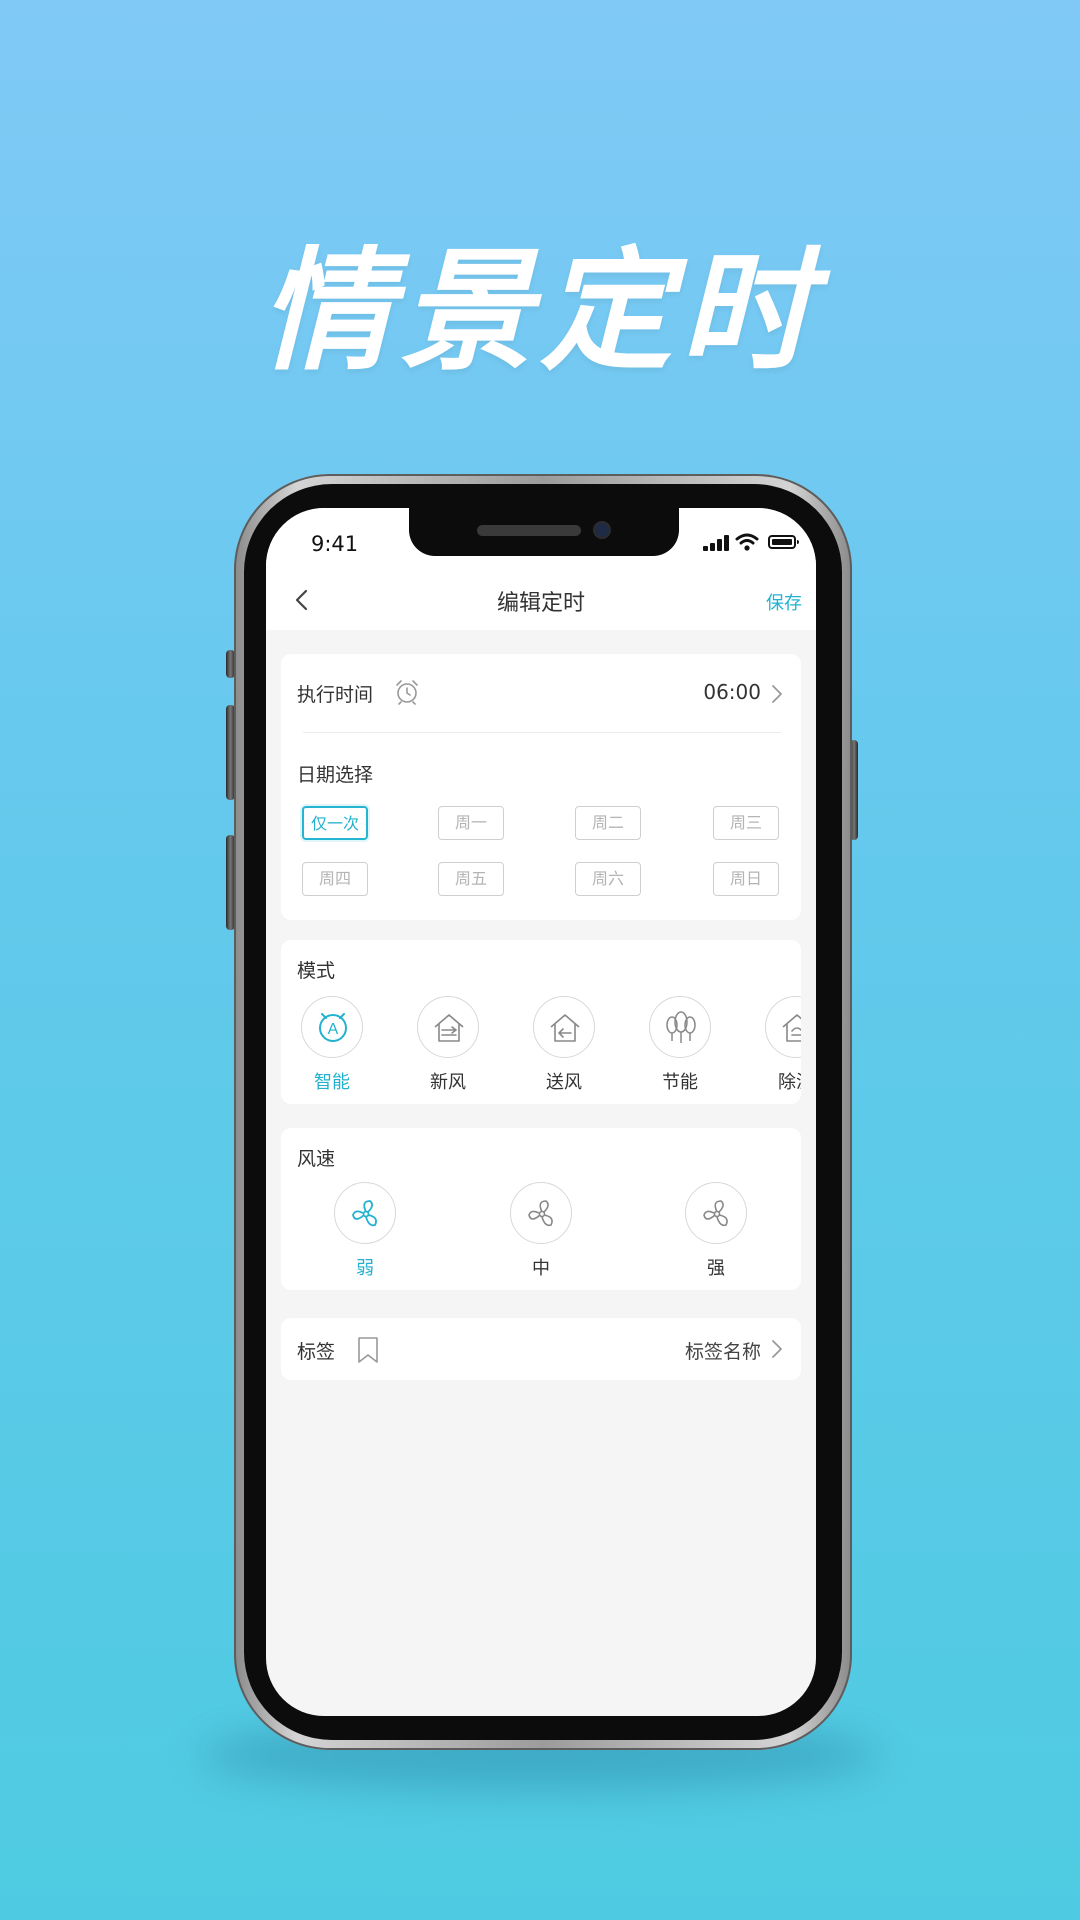 The height and width of the screenshot is (1920, 1080). What do you see at coordinates (335, 544) in the screenshot?
I see `status-time: 9:41` at bounding box center [335, 544].